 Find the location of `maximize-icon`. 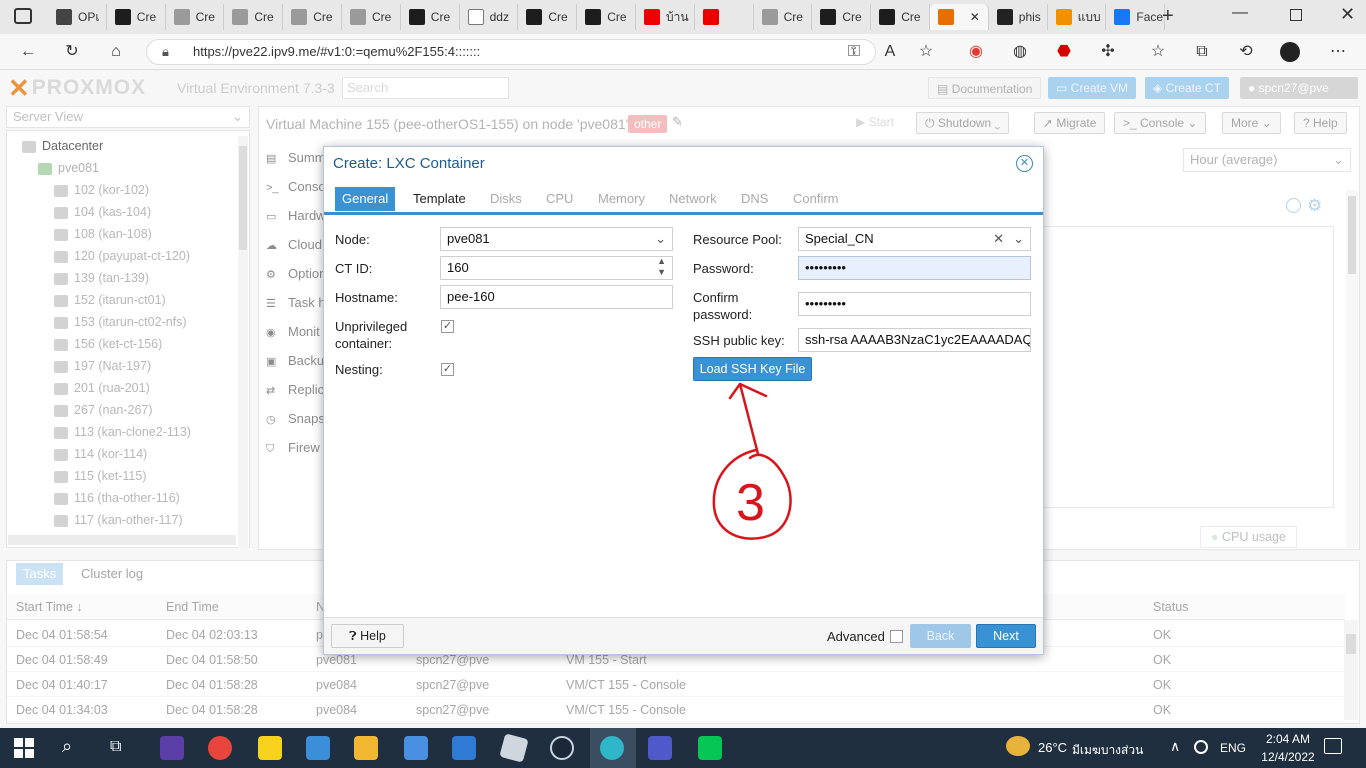

maximize-icon is located at coordinates (1296, 15).